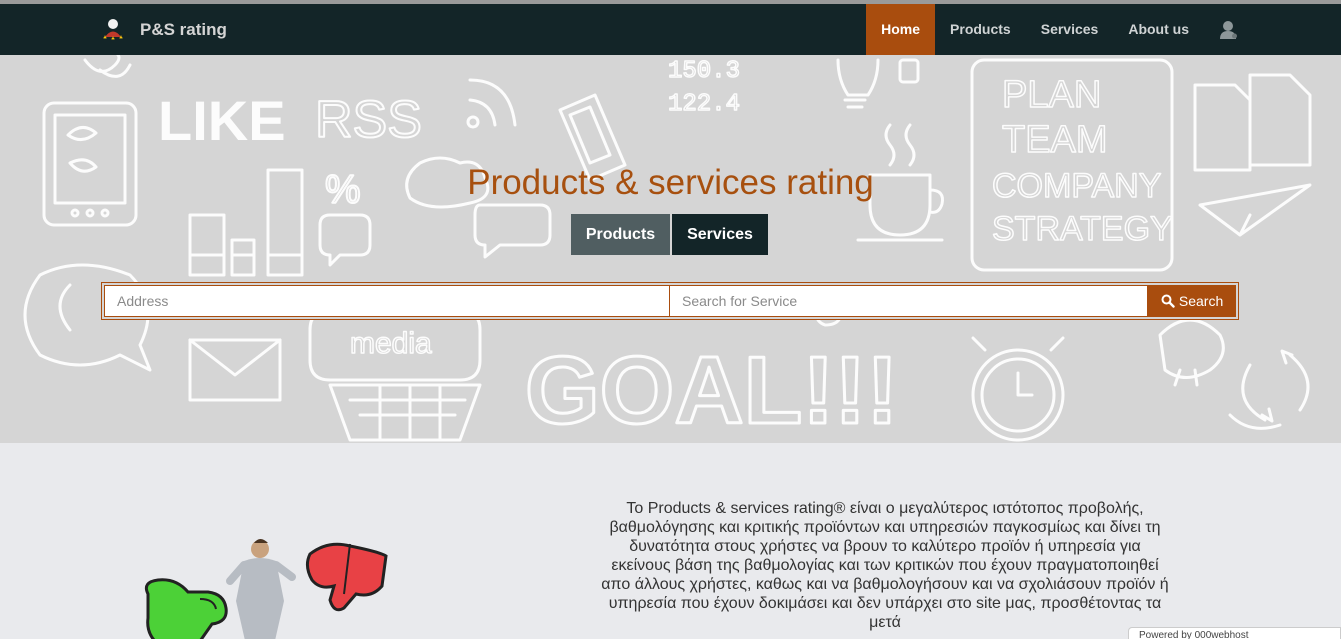  What do you see at coordinates (391, 343) in the screenshot?
I see `doodle-media: media` at bounding box center [391, 343].